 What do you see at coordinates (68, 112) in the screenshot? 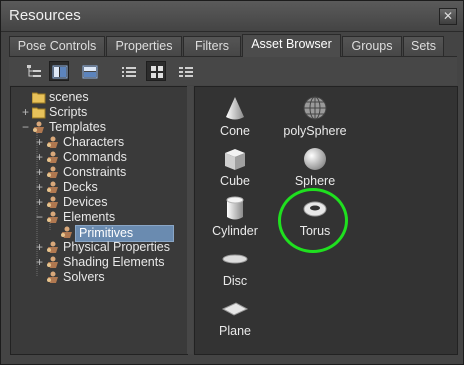
I see `tree-item-label: Scripts` at bounding box center [68, 112].